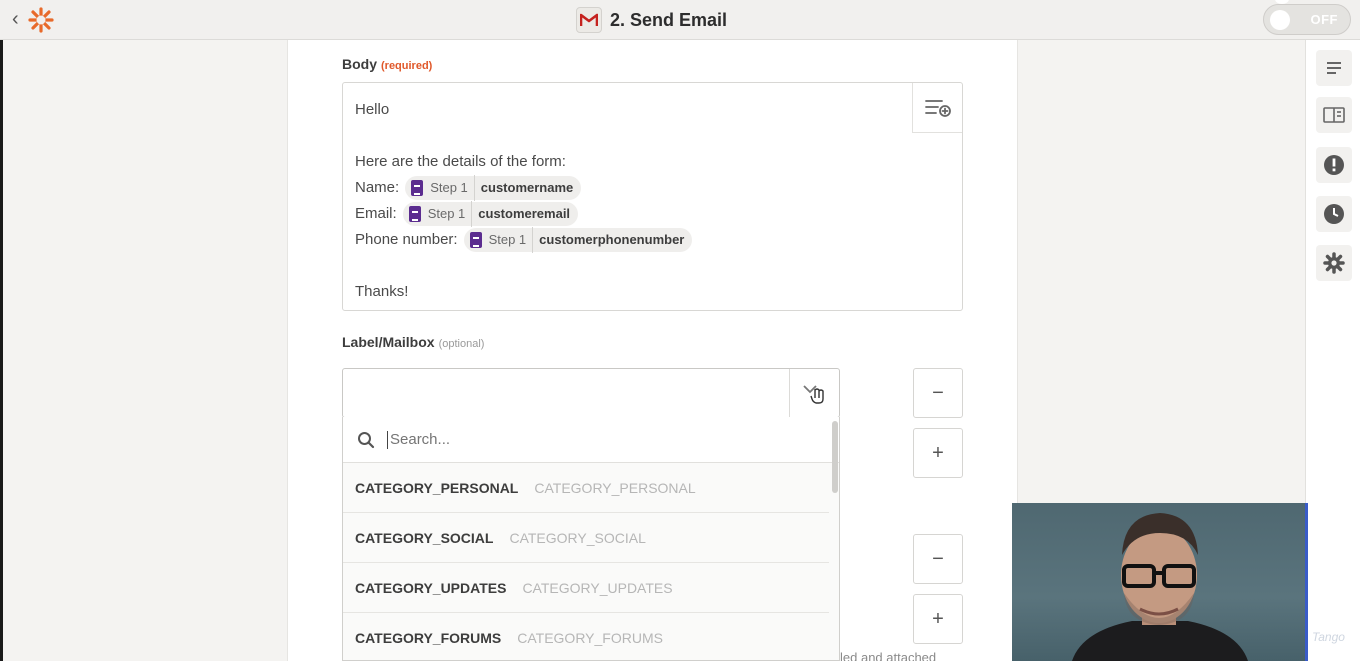  What do you see at coordinates (1280, 20) in the screenshot?
I see `toggle-knob` at bounding box center [1280, 20].